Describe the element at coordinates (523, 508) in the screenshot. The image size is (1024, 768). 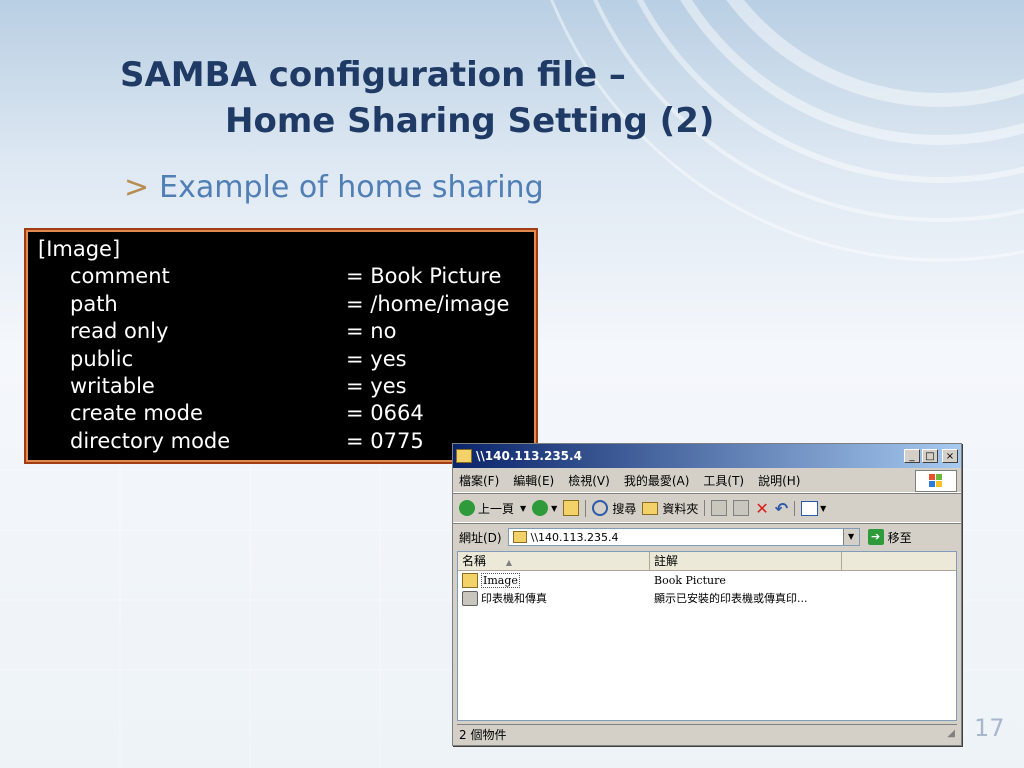
I see `back-dropdown-icon: ▼` at that location.